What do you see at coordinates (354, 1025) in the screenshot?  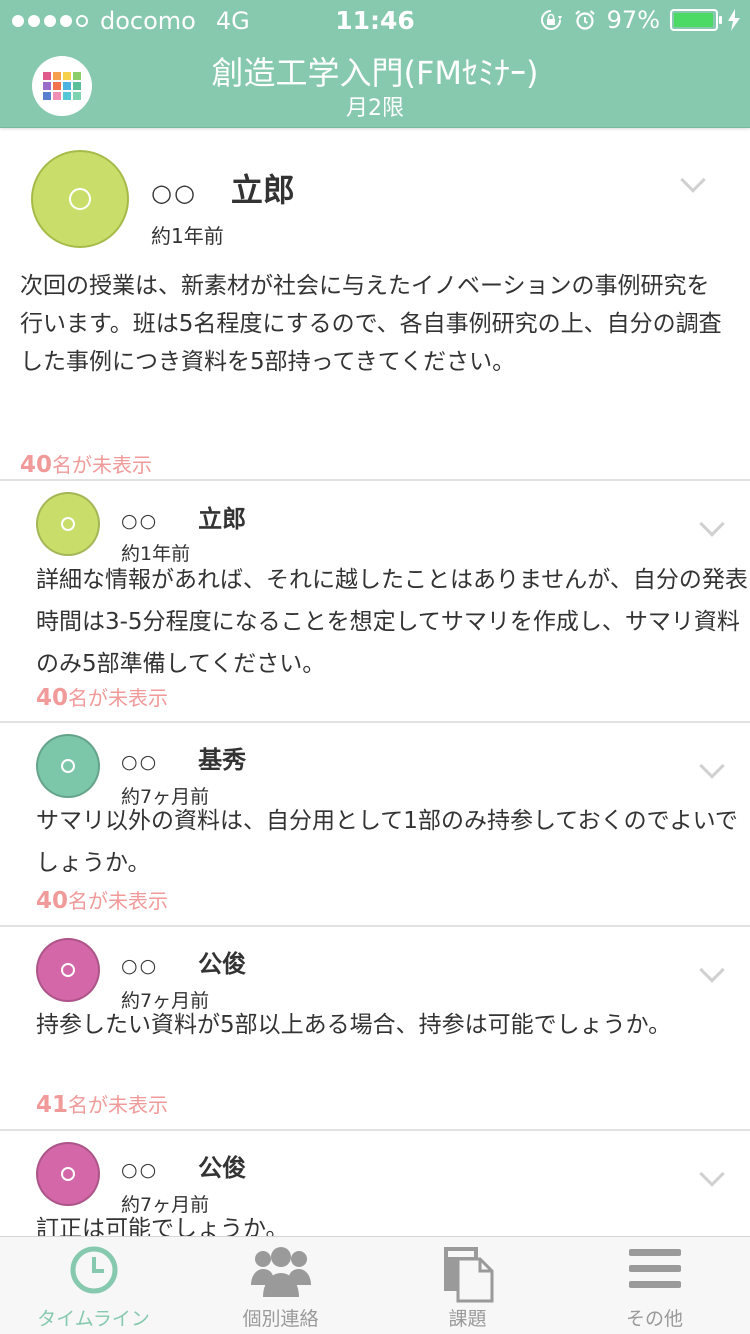 I see `post-body: 持参したい資料が5部以上ある場合、持参は可能でしょうか。` at bounding box center [354, 1025].